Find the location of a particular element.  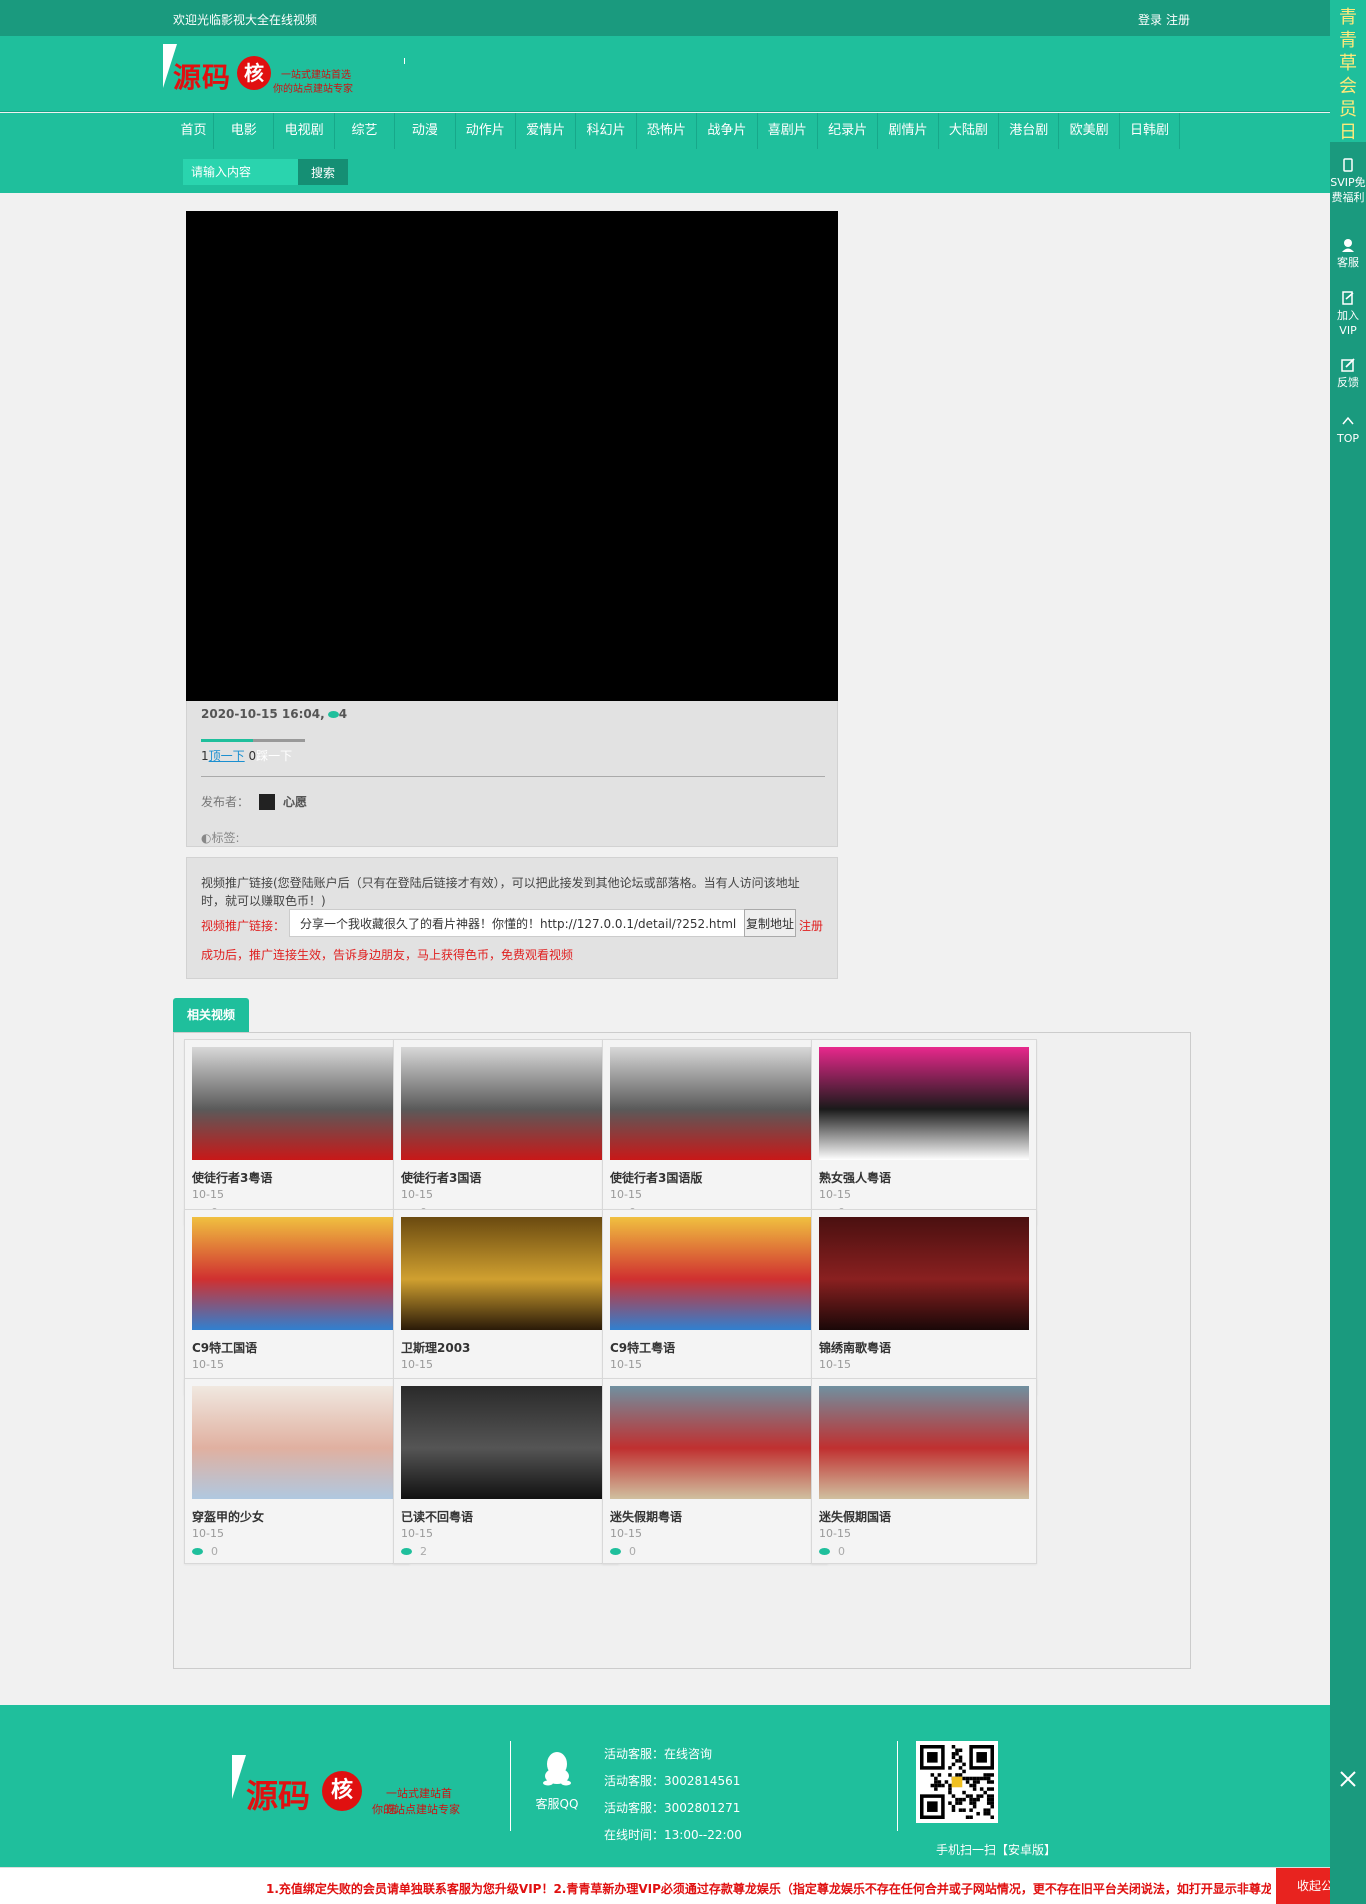

promo-register-link: 注册 is located at coordinates (811, 925).